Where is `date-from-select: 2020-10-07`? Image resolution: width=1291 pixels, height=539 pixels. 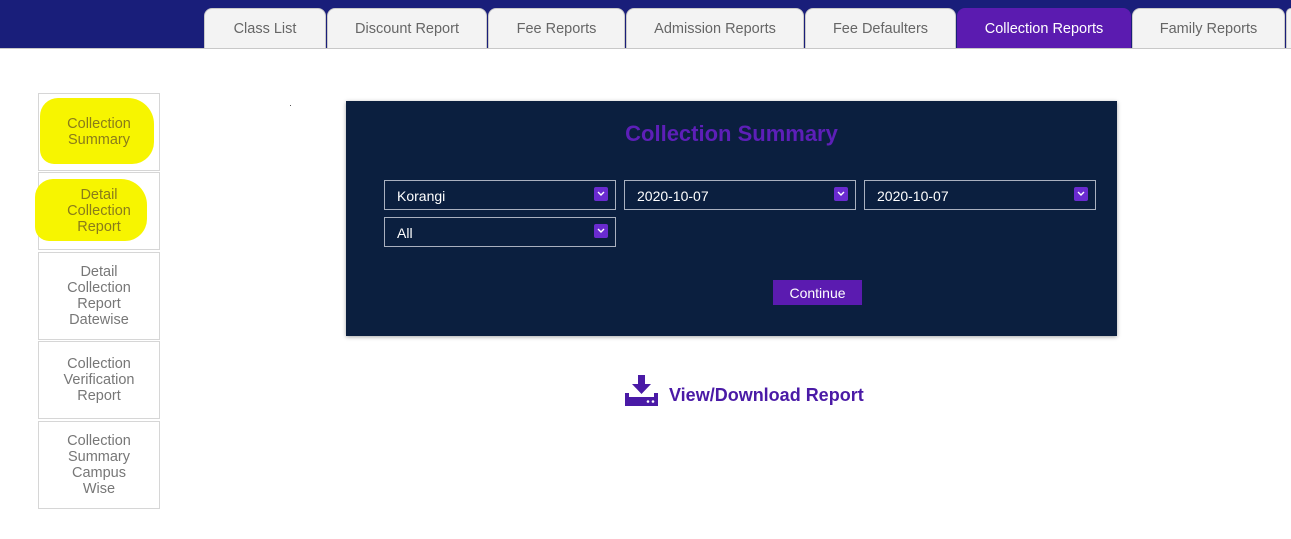
date-from-select: 2020-10-07 is located at coordinates (740, 195).